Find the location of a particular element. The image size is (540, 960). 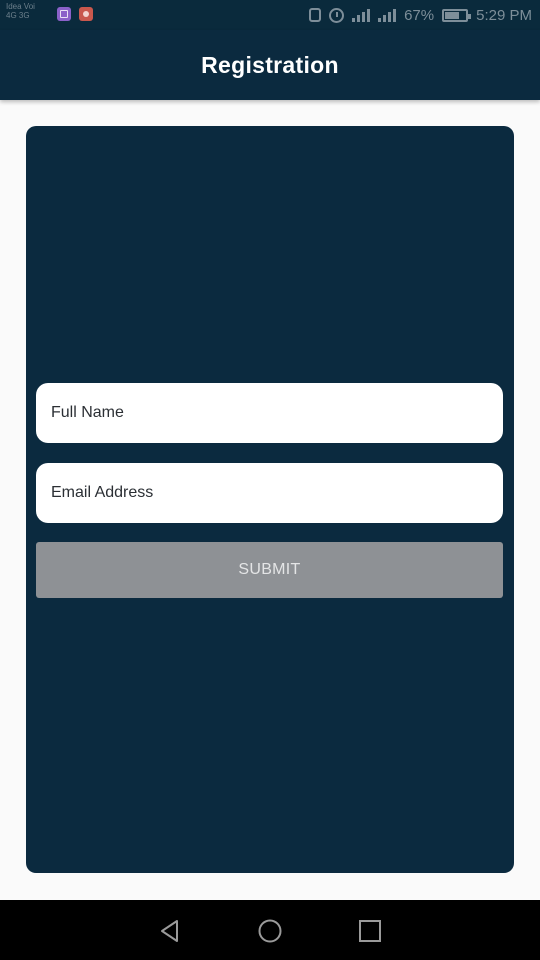

status-indicators: 67% 5:29 PM is located at coordinates (420, 15).